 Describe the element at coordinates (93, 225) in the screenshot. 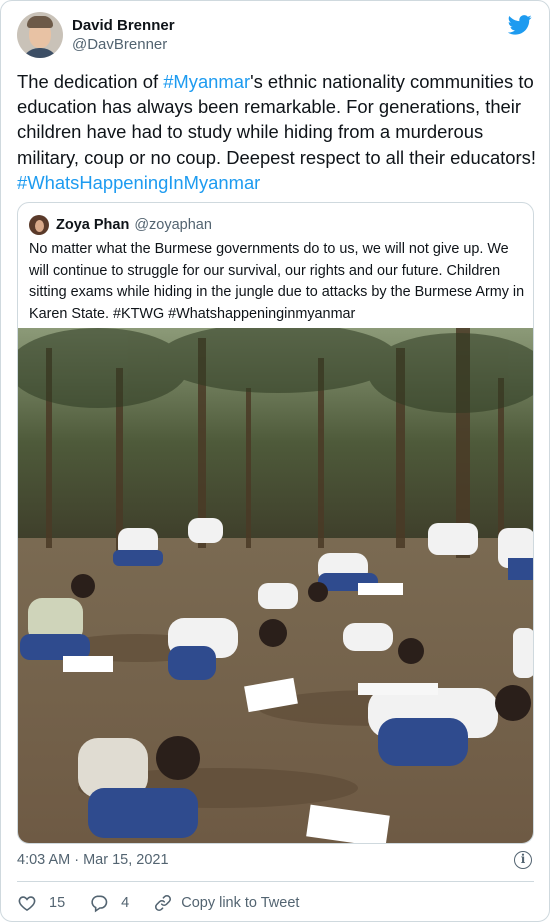

I see `quoted-display-name: Zoya Phan` at that location.